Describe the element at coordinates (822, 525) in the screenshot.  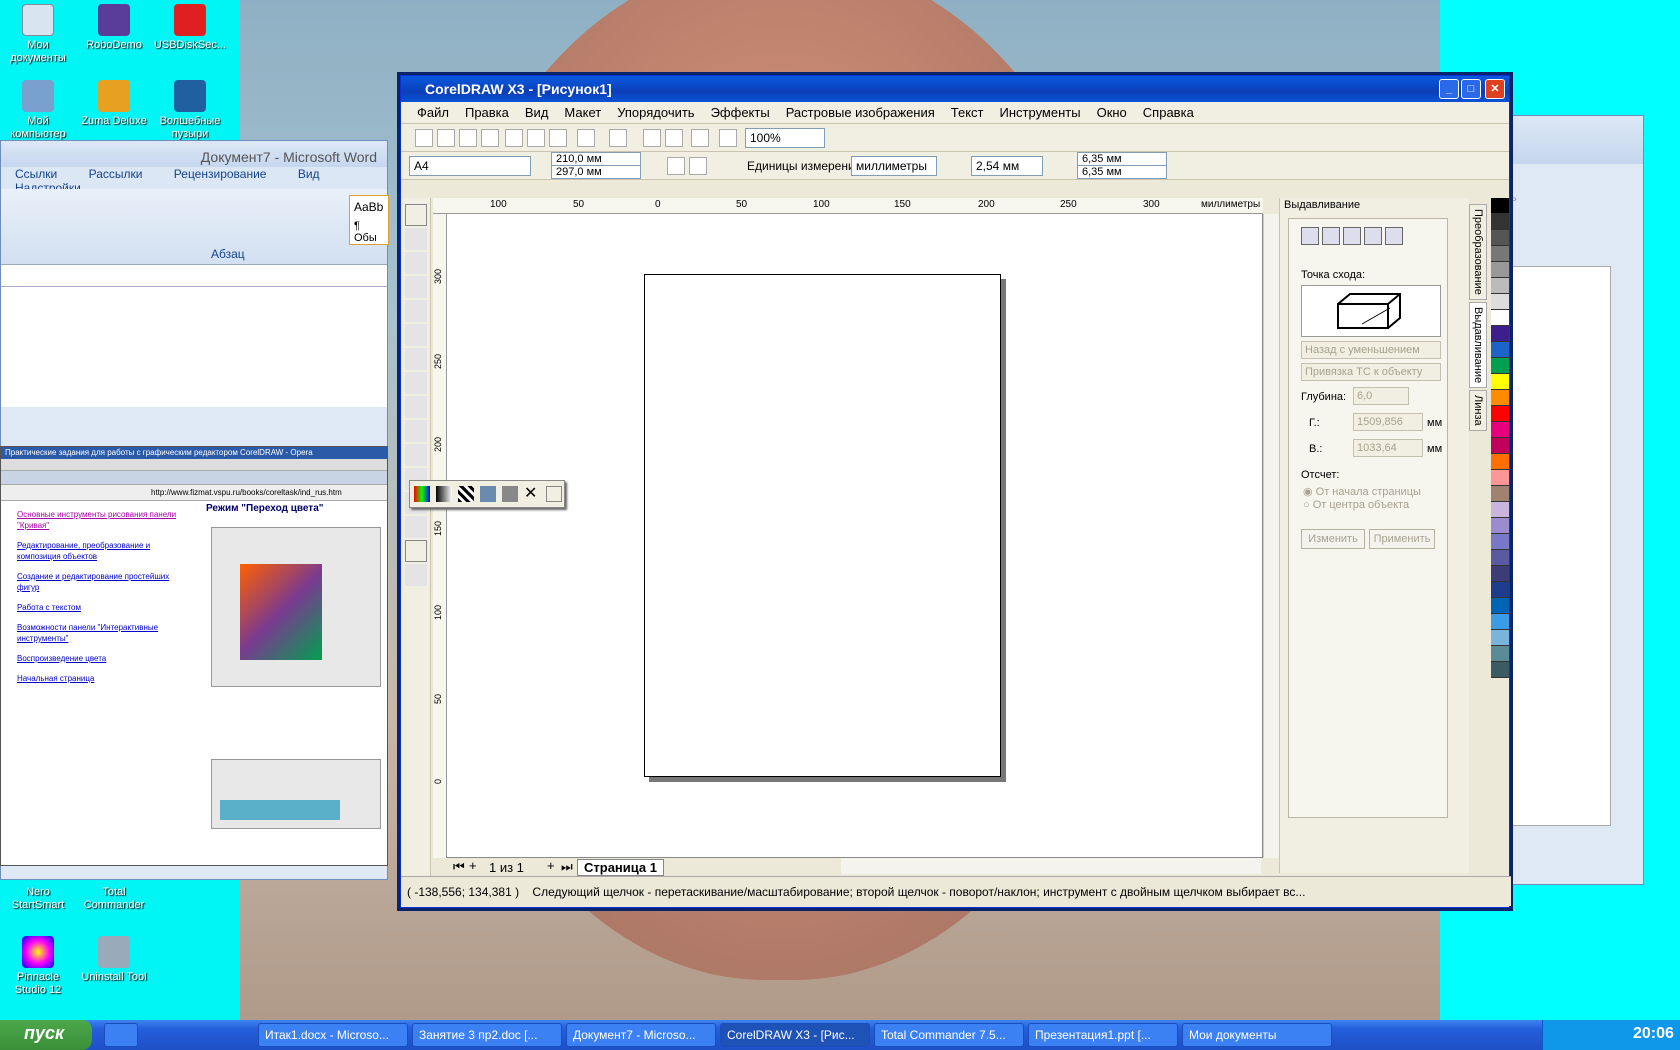
I see `document-page` at that location.